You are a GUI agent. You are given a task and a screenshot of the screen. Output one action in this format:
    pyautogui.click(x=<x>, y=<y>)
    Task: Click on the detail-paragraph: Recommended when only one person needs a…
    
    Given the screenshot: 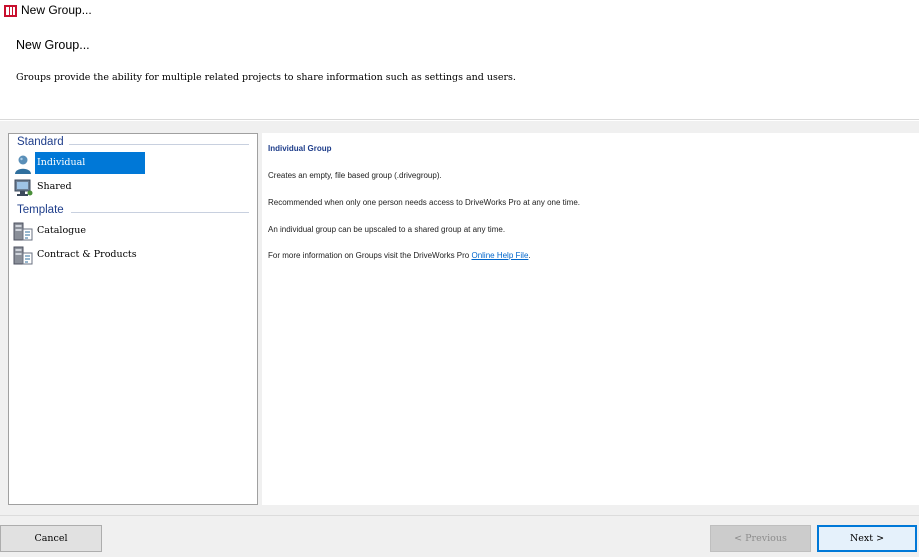 What is the action you would take?
    pyautogui.click(x=424, y=202)
    